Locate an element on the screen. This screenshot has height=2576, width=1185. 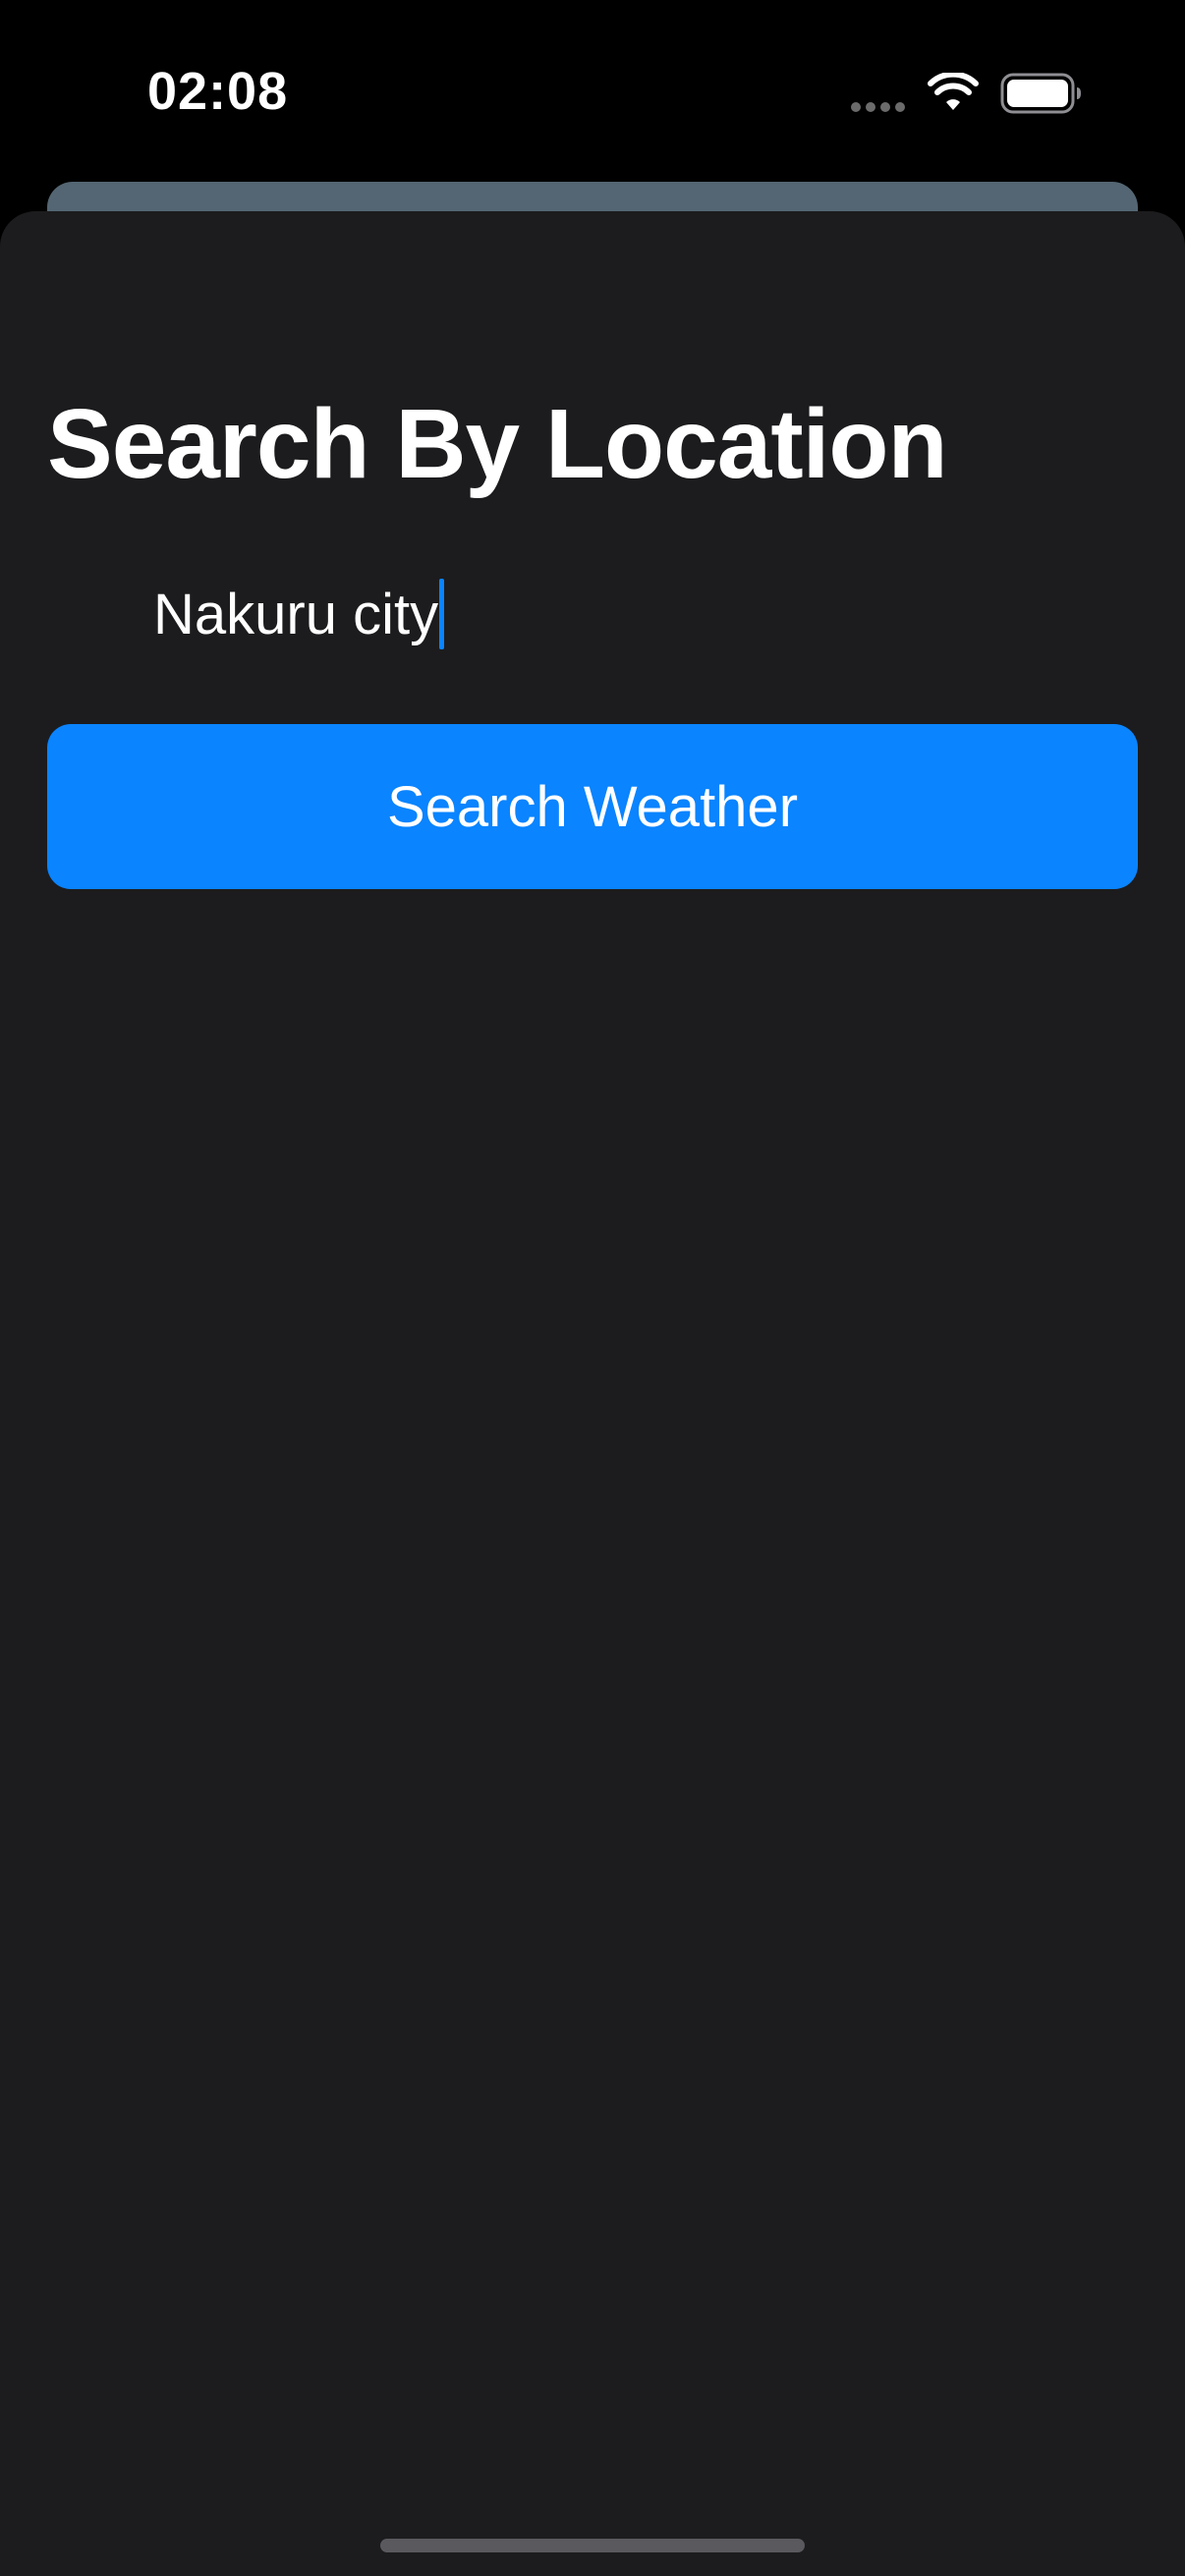
text-cursor is located at coordinates (442, 614).